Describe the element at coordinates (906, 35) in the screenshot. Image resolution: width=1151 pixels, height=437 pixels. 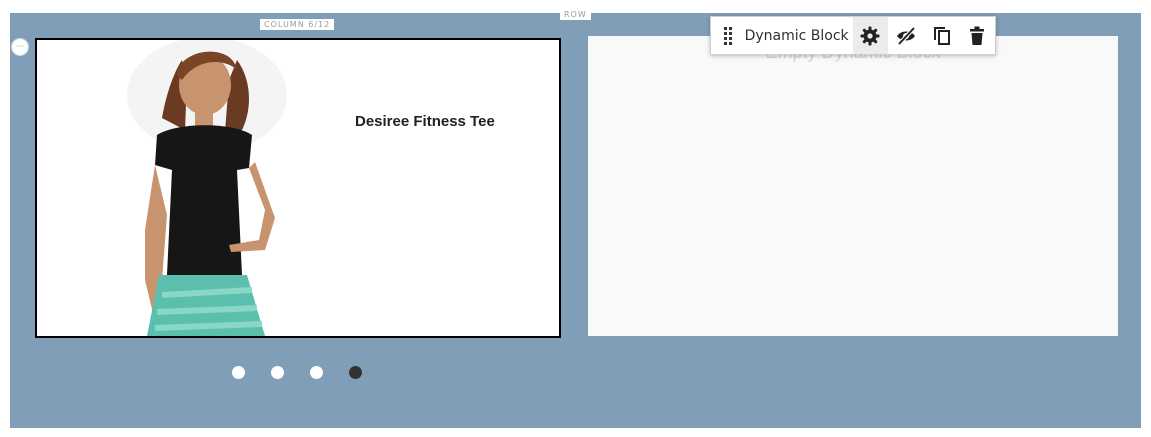
I see `eye-slash-icon` at that location.